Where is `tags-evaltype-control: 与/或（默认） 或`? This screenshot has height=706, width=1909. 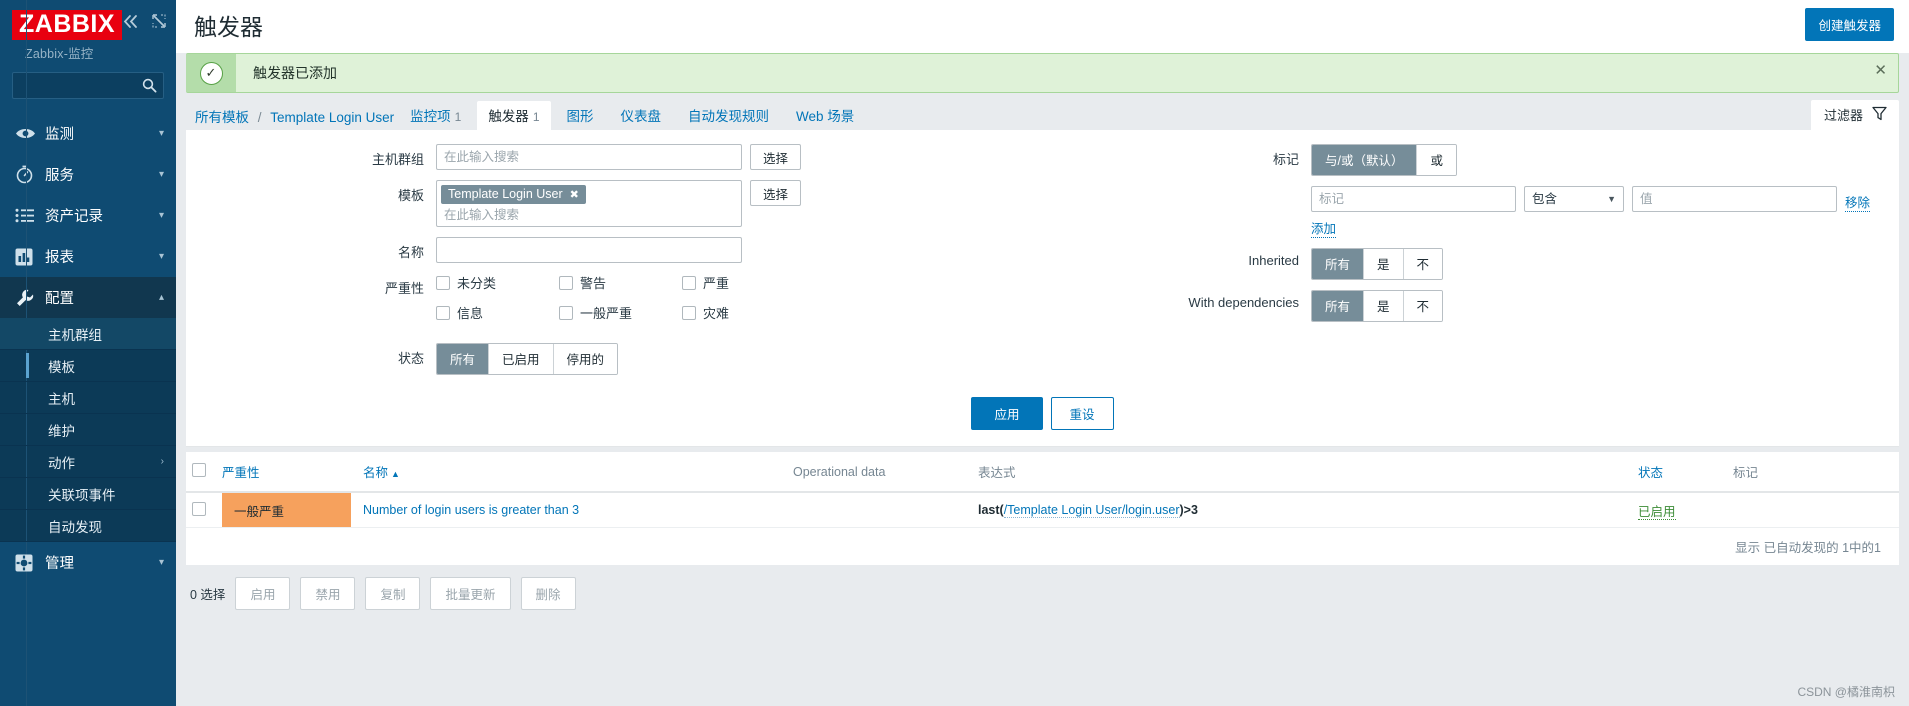
tags-evaltype-control: 与/或（默认） 或 is located at coordinates (1384, 160).